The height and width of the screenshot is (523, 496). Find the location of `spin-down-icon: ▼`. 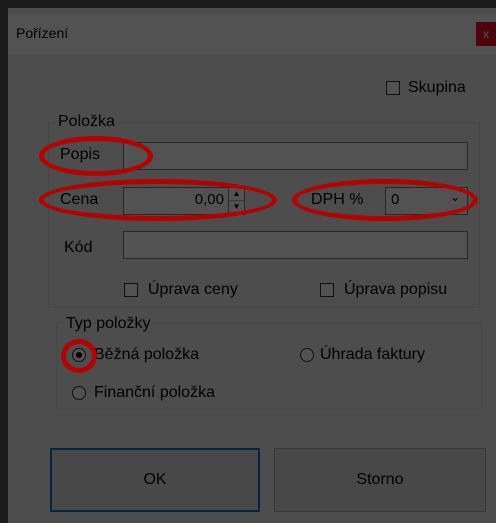

spin-down-icon: ▼ is located at coordinates (236, 207).